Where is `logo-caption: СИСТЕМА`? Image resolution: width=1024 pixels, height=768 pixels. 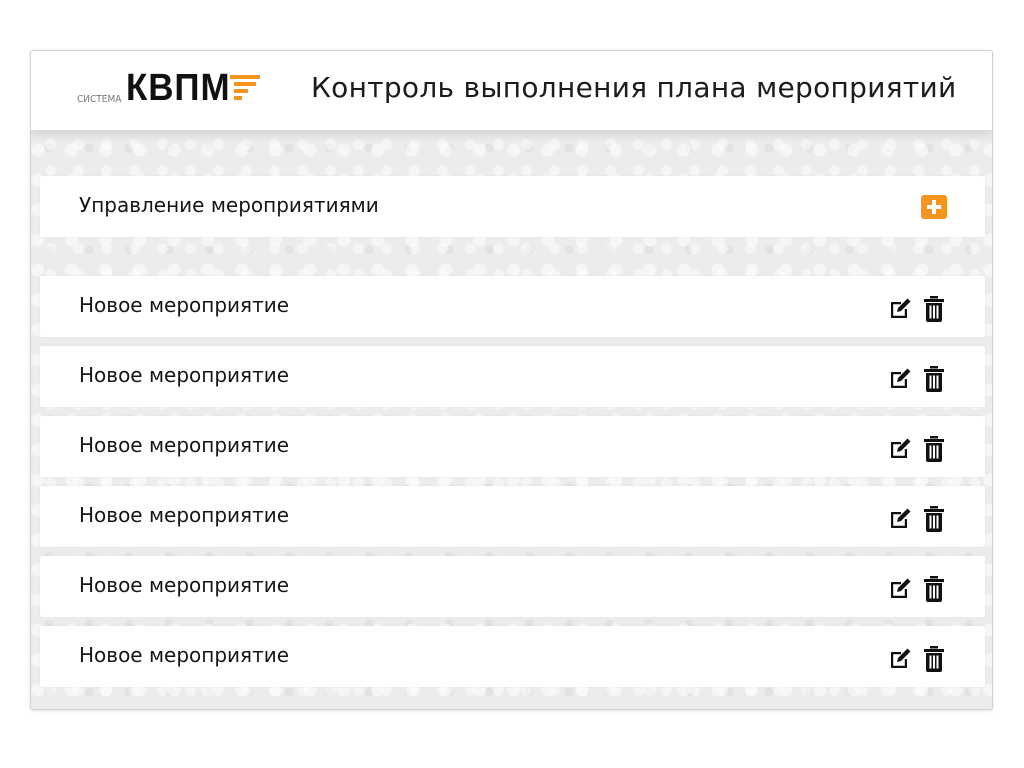 logo-caption: СИСТЕМА is located at coordinates (99, 99).